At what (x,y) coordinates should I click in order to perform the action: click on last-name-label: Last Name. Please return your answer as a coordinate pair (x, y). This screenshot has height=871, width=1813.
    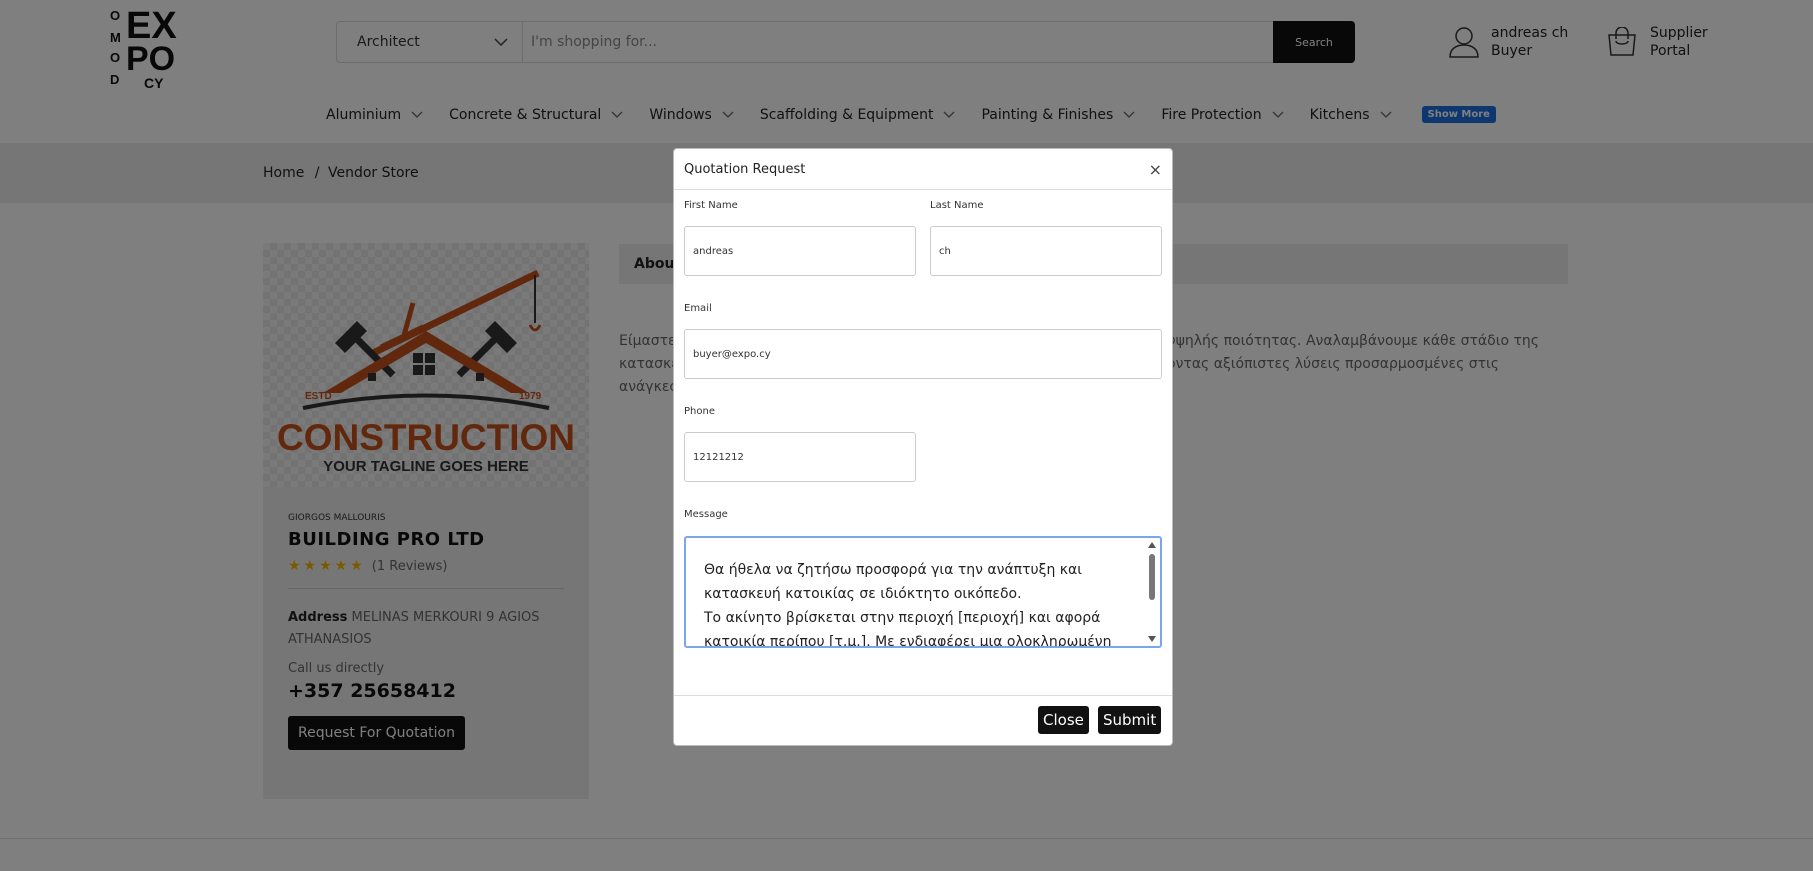
    Looking at the image, I should click on (957, 205).